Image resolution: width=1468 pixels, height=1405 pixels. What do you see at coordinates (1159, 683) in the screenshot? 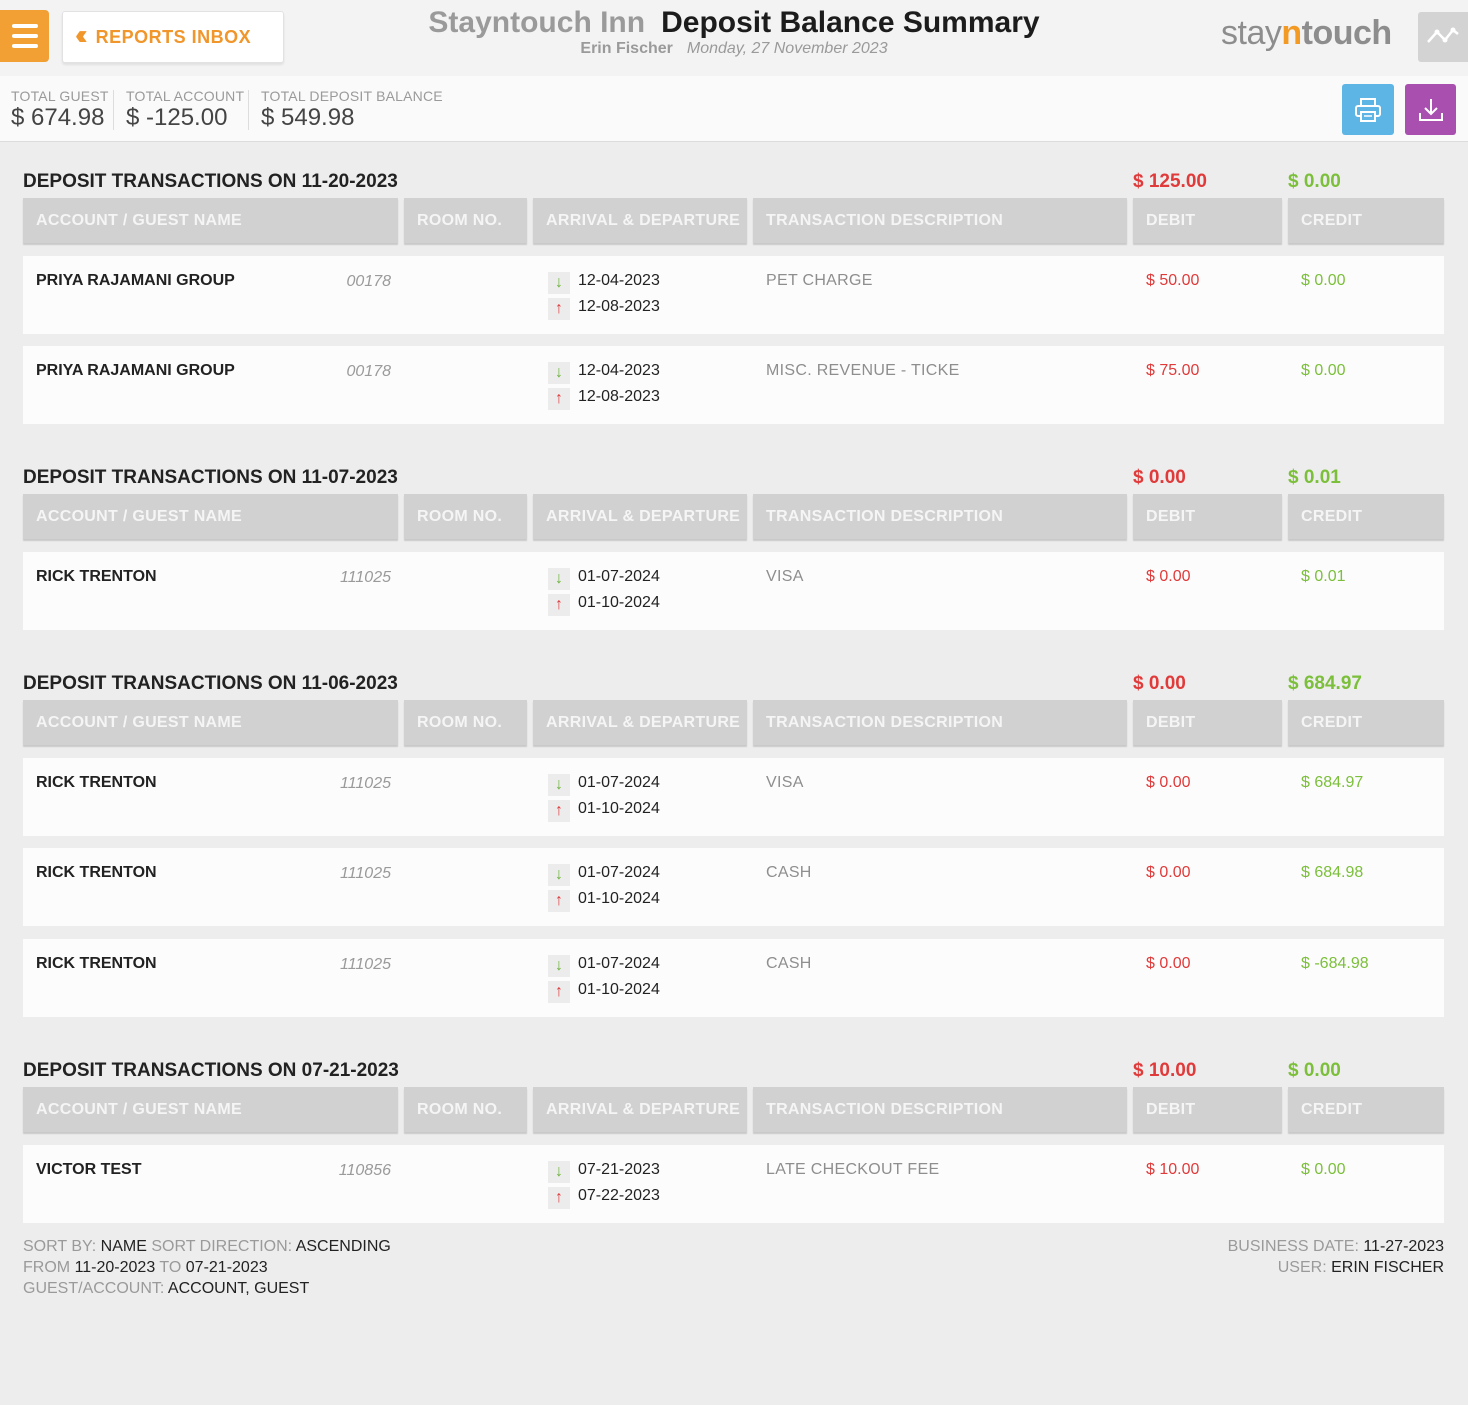
I see `section-debit-total: $ 0.00` at bounding box center [1159, 683].